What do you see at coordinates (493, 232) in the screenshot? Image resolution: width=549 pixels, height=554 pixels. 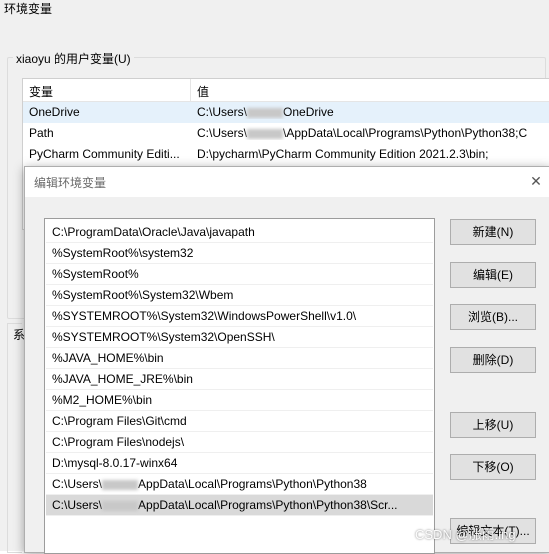 I see `new-button: 新建(N)` at bounding box center [493, 232].